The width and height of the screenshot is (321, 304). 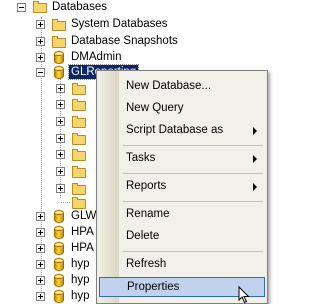 I want to click on menu-item-script-database-as: Script Database as, so click(x=193, y=131).